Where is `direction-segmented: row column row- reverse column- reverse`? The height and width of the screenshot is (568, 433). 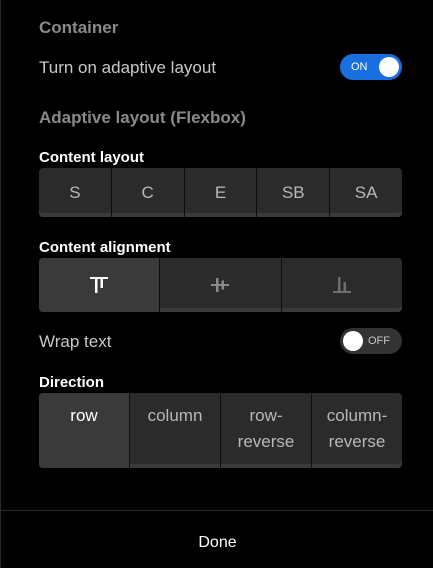
direction-segmented: row column row- reverse column- reverse is located at coordinates (220, 430).